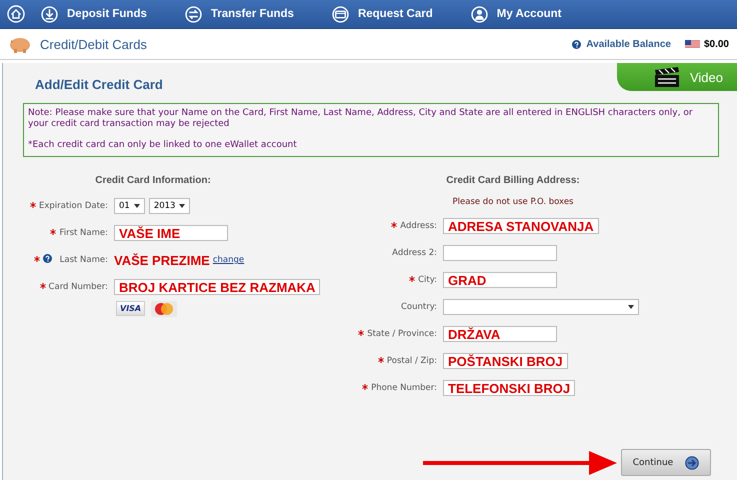  Describe the element at coordinates (217, 287) in the screenshot. I see `input-field: BROJ KARTICE BEZ RAZMAKA` at that location.